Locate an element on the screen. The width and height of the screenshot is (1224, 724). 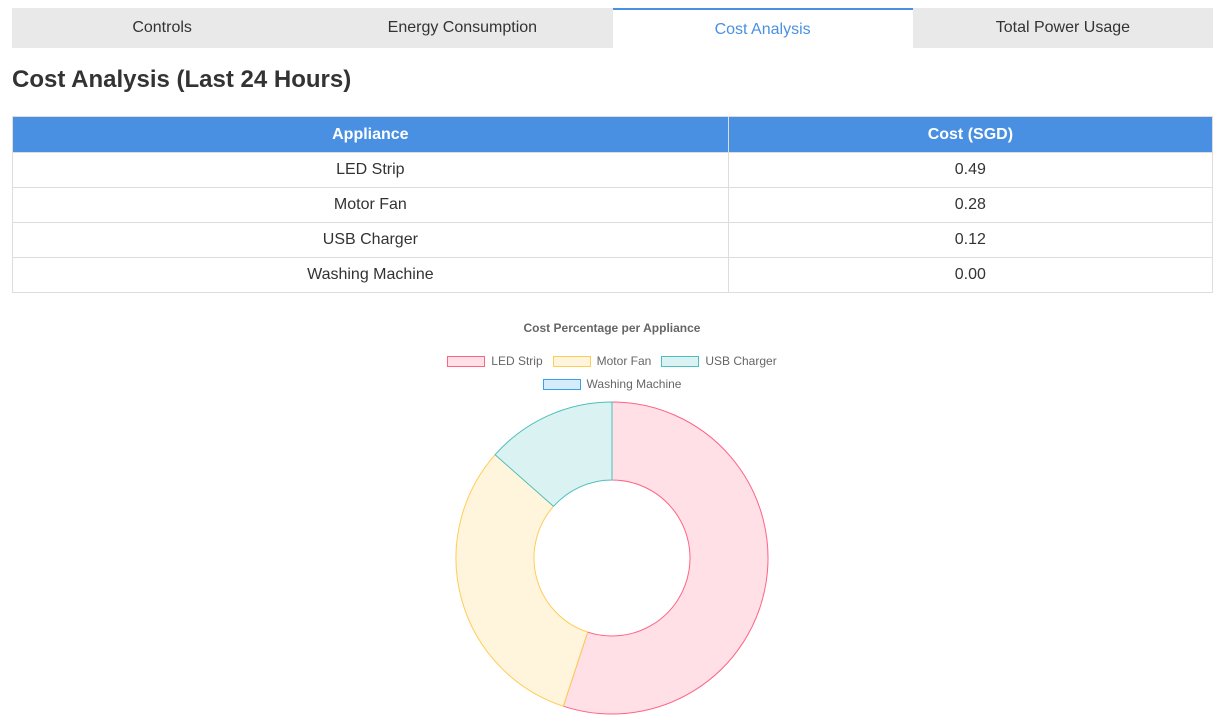
legend-label: USB Charger is located at coordinates (741, 361).